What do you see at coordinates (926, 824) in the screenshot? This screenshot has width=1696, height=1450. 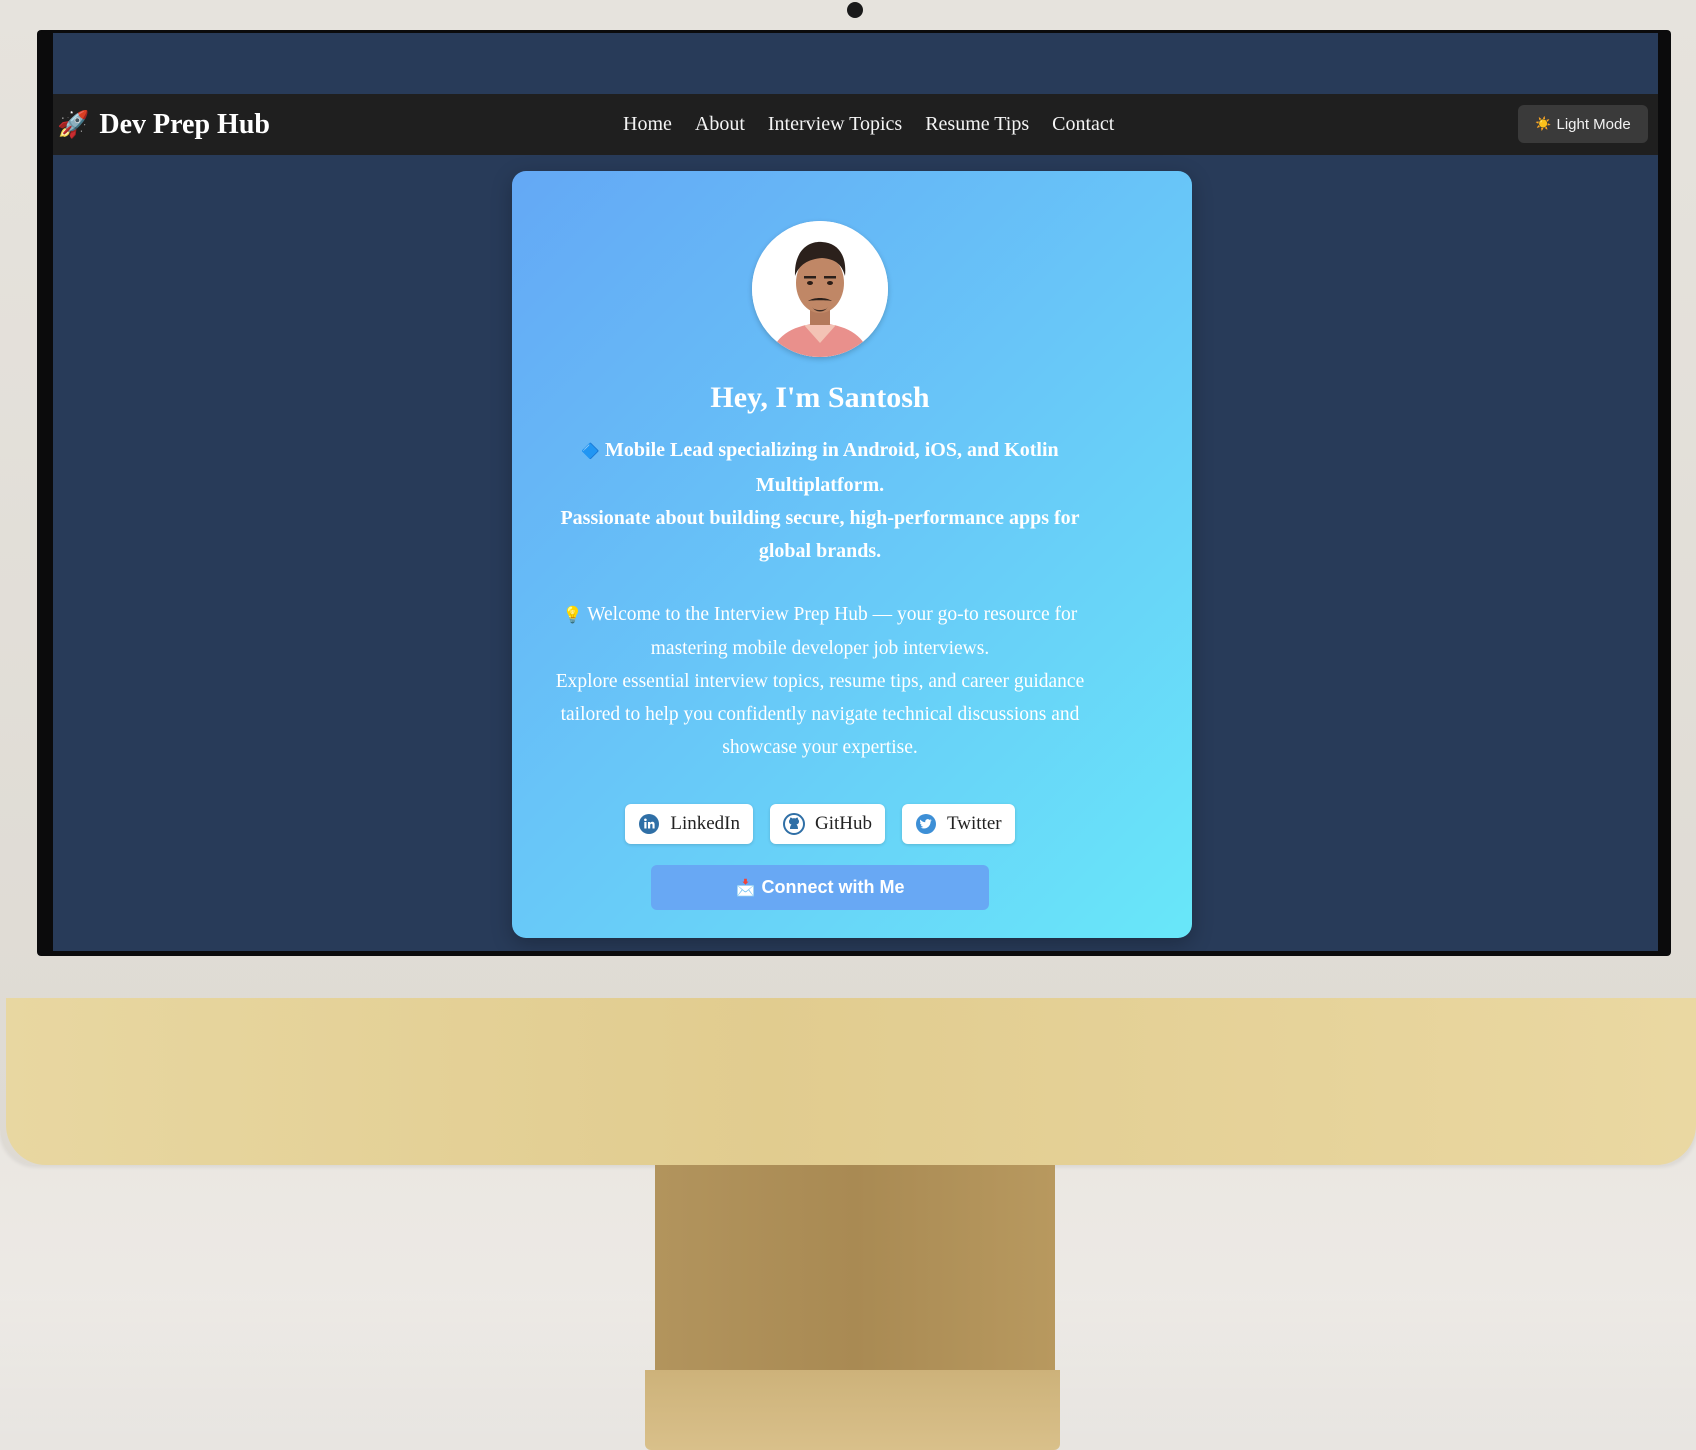 I see `twitter-icon` at bounding box center [926, 824].